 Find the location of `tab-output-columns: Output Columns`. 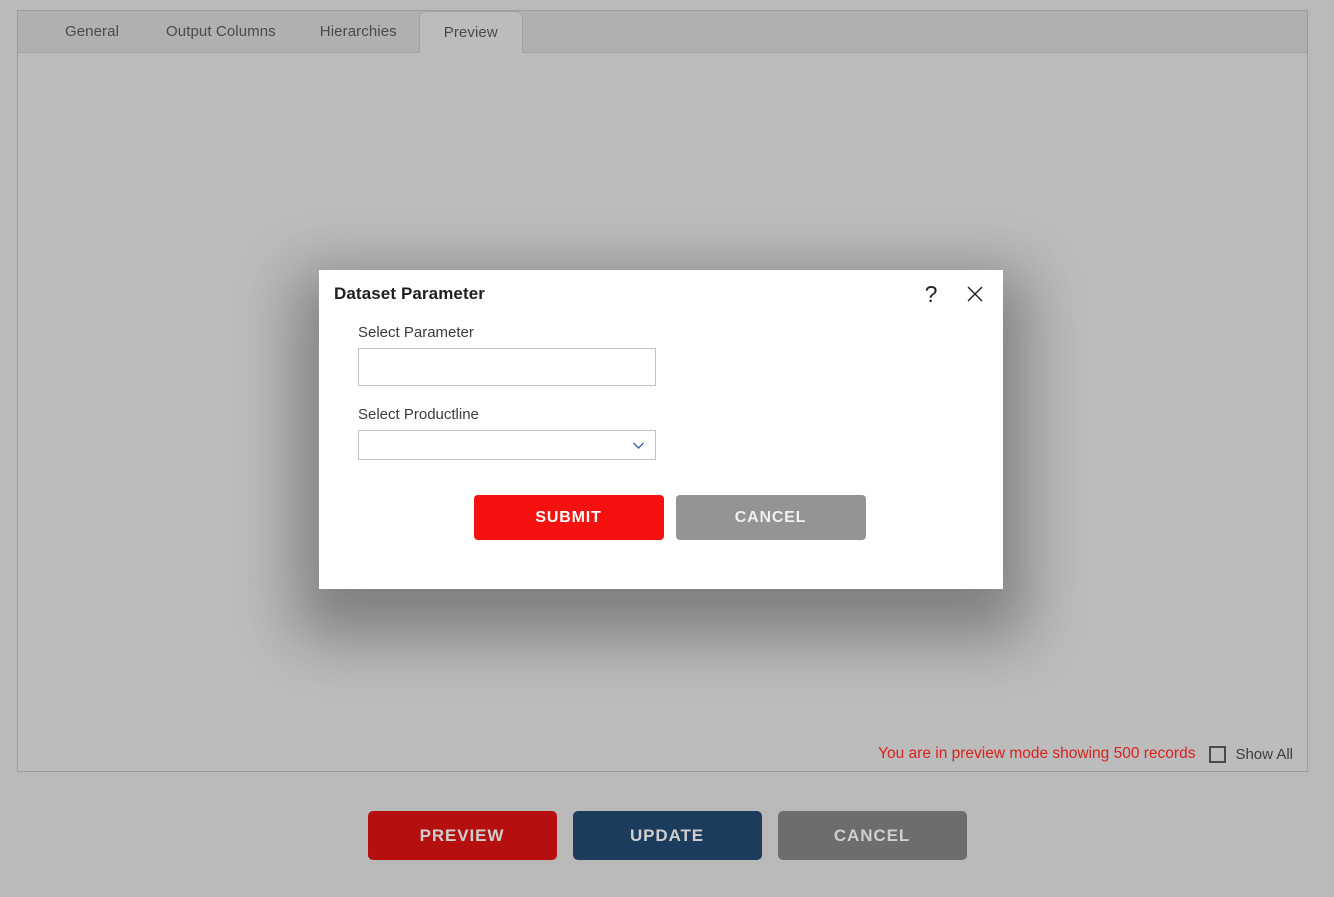

tab-output-columns: Output Columns is located at coordinates (221, 31).